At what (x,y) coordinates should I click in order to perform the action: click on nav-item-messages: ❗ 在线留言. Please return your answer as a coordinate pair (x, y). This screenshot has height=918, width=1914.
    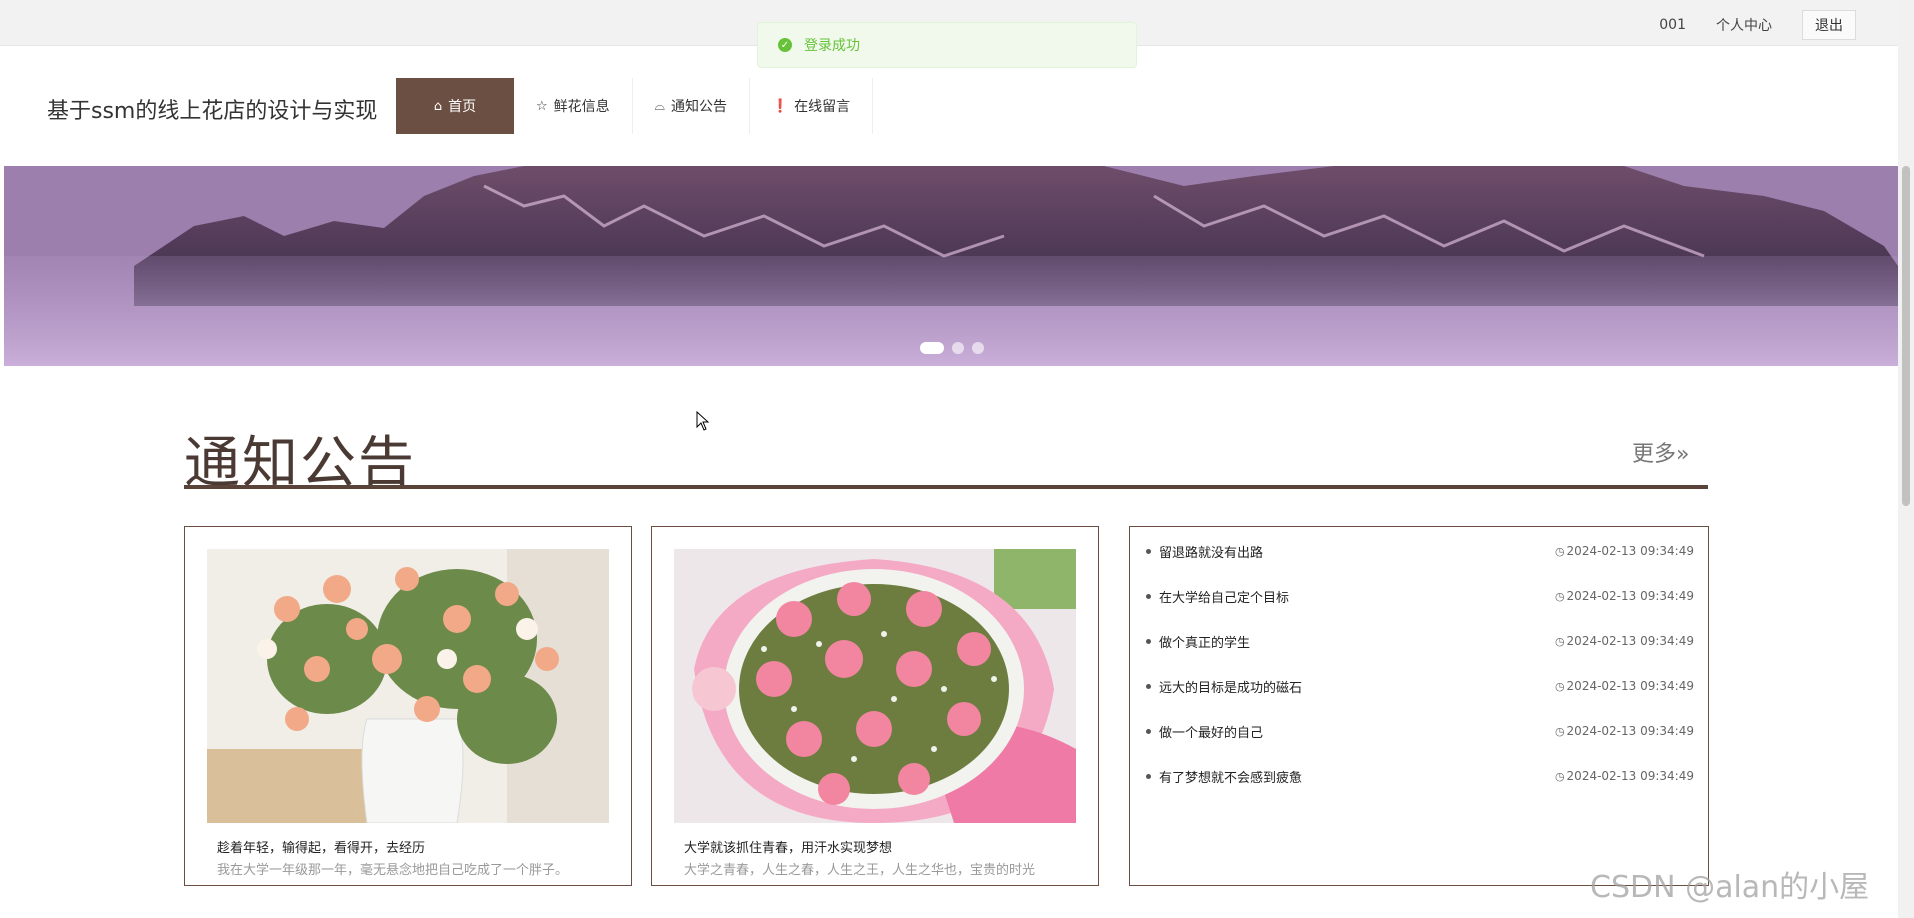
    Looking at the image, I should click on (812, 106).